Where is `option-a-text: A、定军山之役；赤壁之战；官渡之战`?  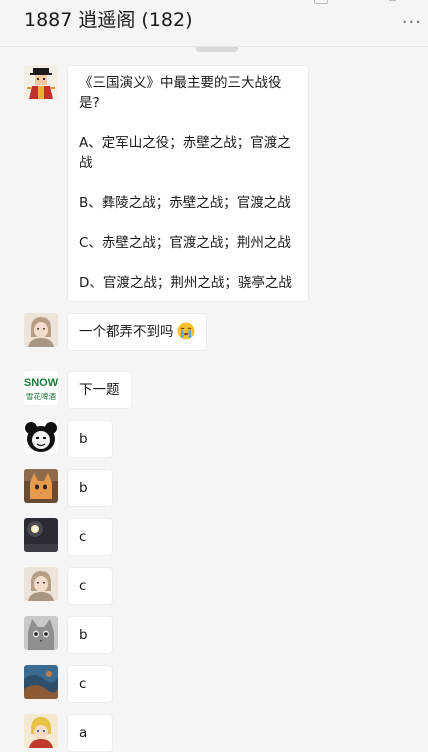
option-a-text: A、定军山之役；赤壁之战；官渡之战 is located at coordinates (185, 153).